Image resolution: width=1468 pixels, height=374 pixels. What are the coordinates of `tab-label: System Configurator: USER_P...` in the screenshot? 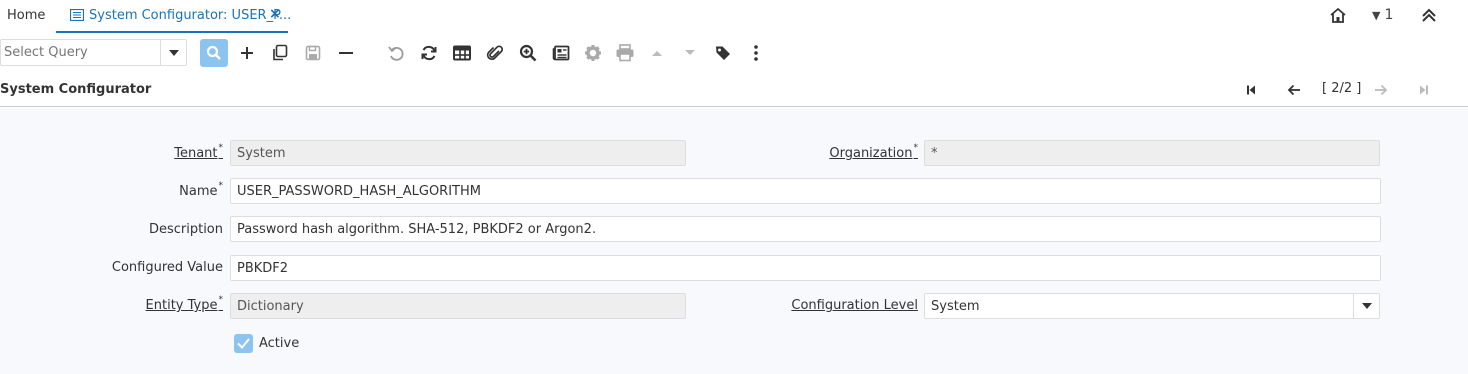 It's located at (190, 15).